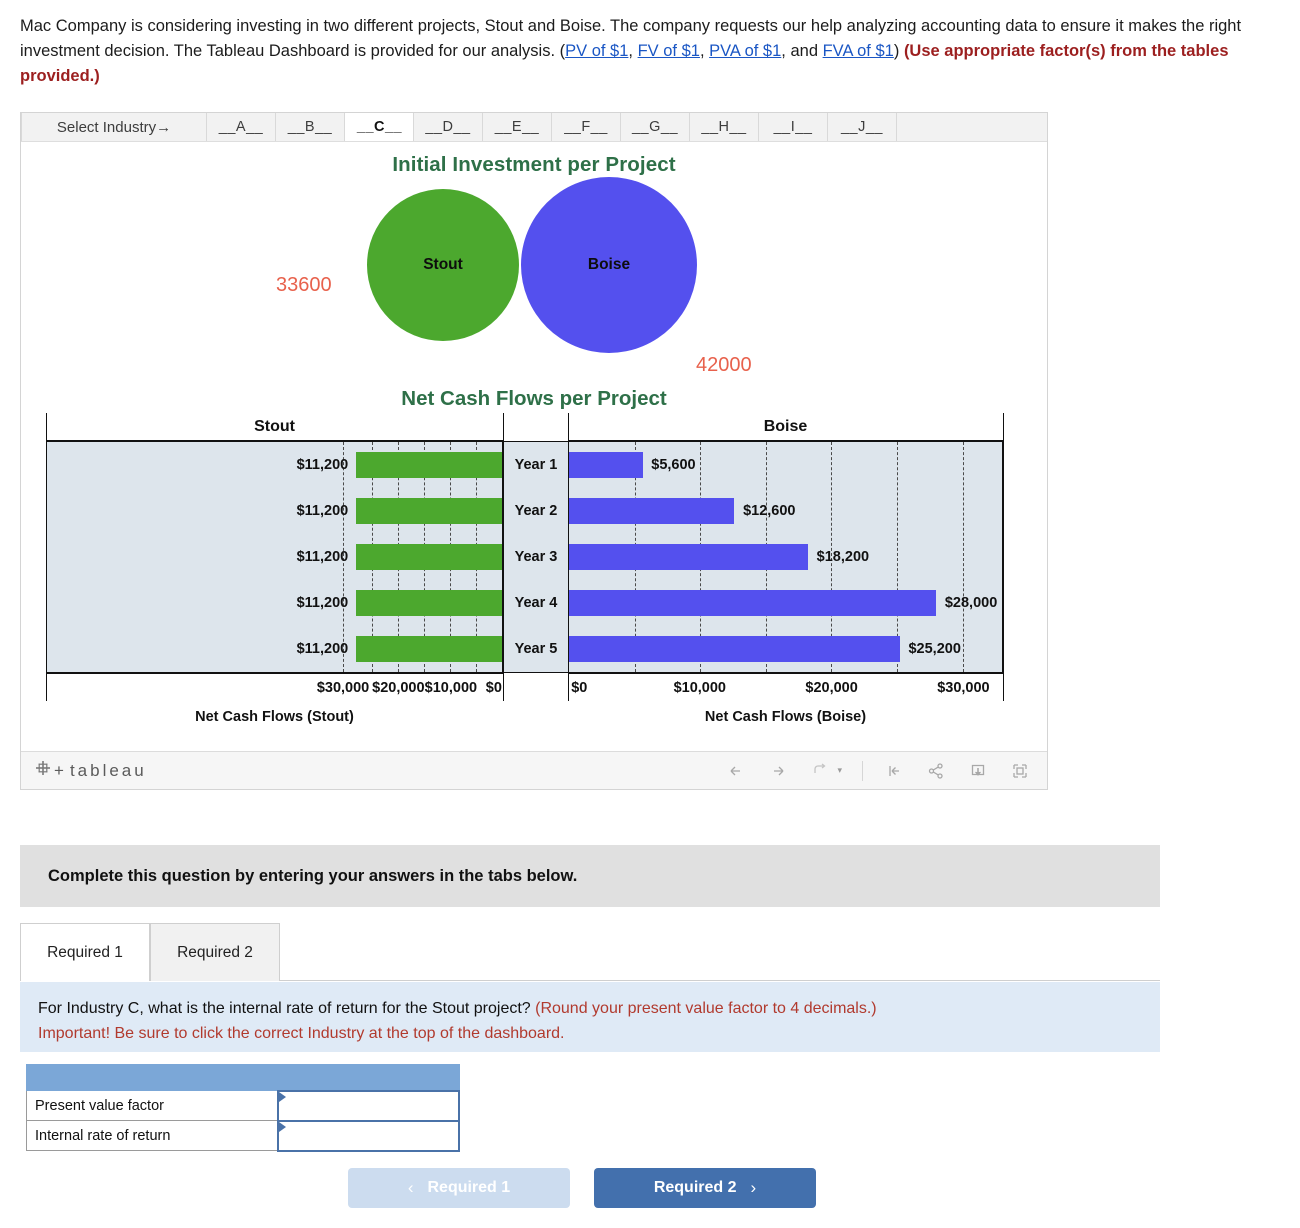 The width and height of the screenshot is (1300, 1228). What do you see at coordinates (242, 1077) in the screenshot?
I see `answer-table-header-row` at bounding box center [242, 1077].